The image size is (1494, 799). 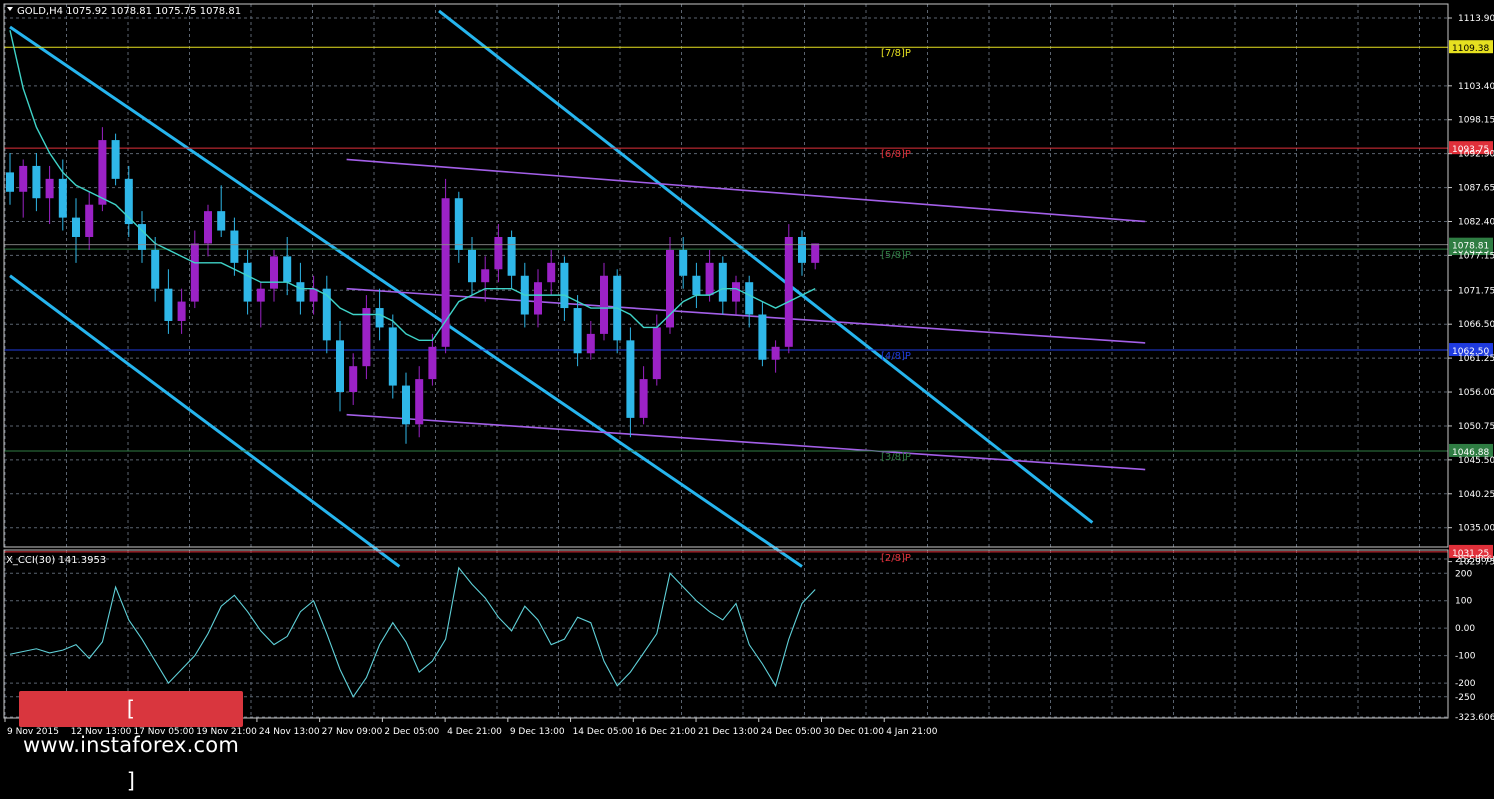 What do you see at coordinates (1476, 291) in the screenshot?
I see `y-tick-label: 1071.75` at bounding box center [1476, 291].